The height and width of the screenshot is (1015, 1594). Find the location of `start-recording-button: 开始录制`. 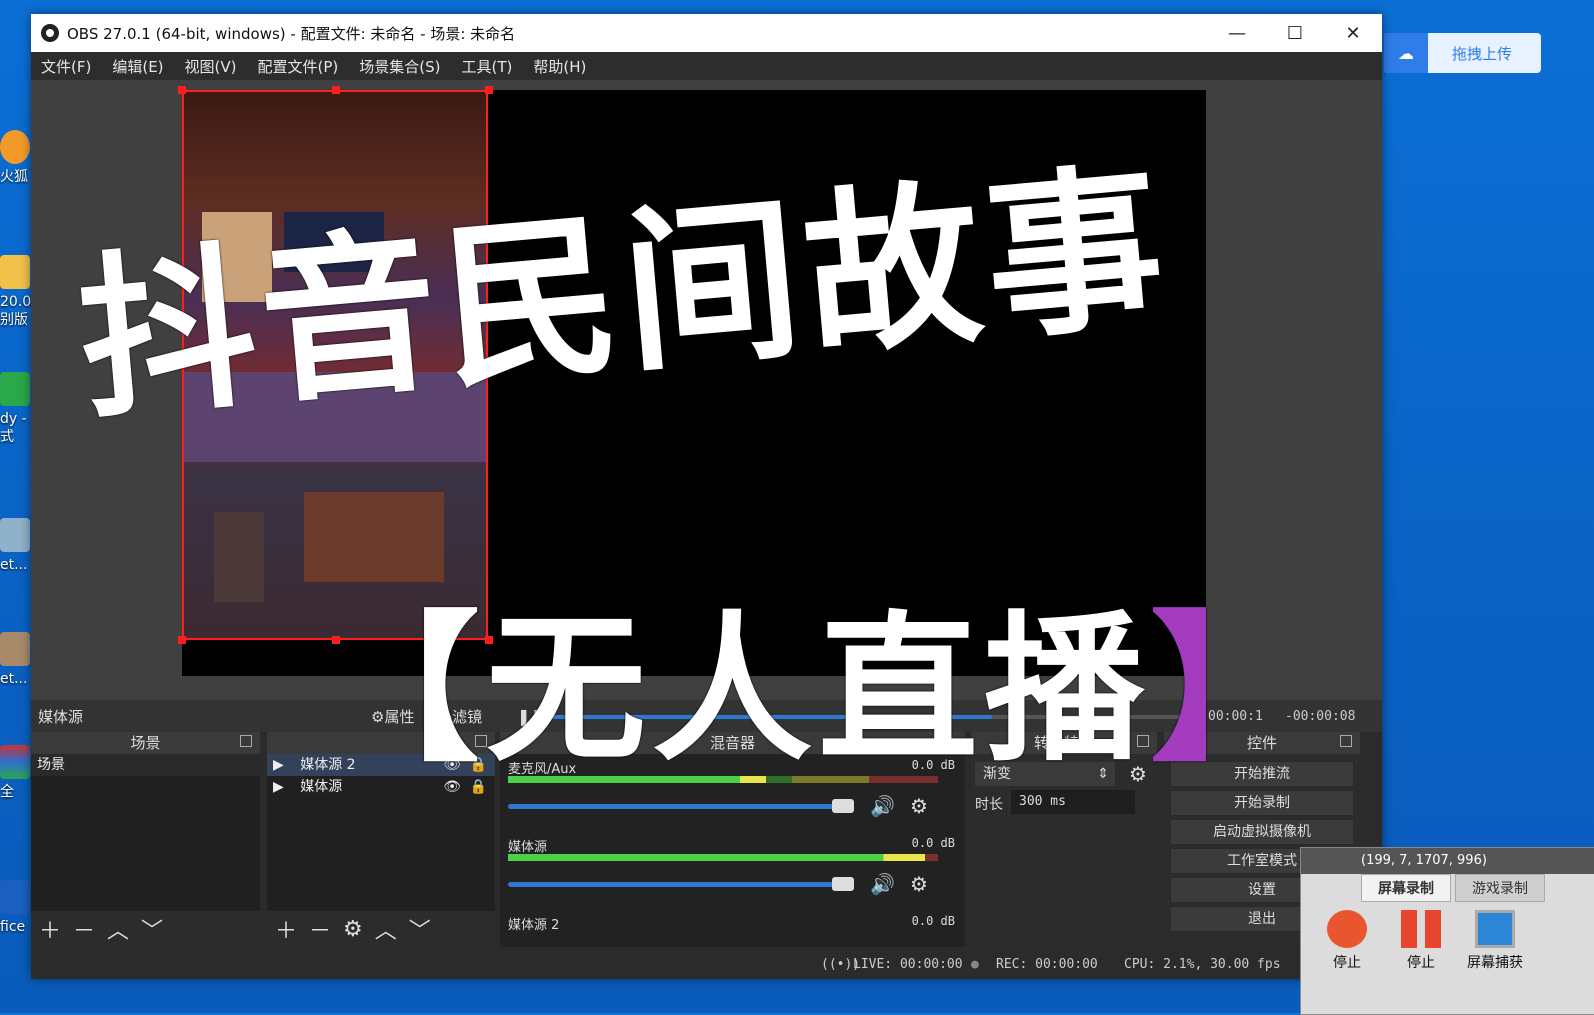

start-recording-button: 开始录制 is located at coordinates (1262, 803).